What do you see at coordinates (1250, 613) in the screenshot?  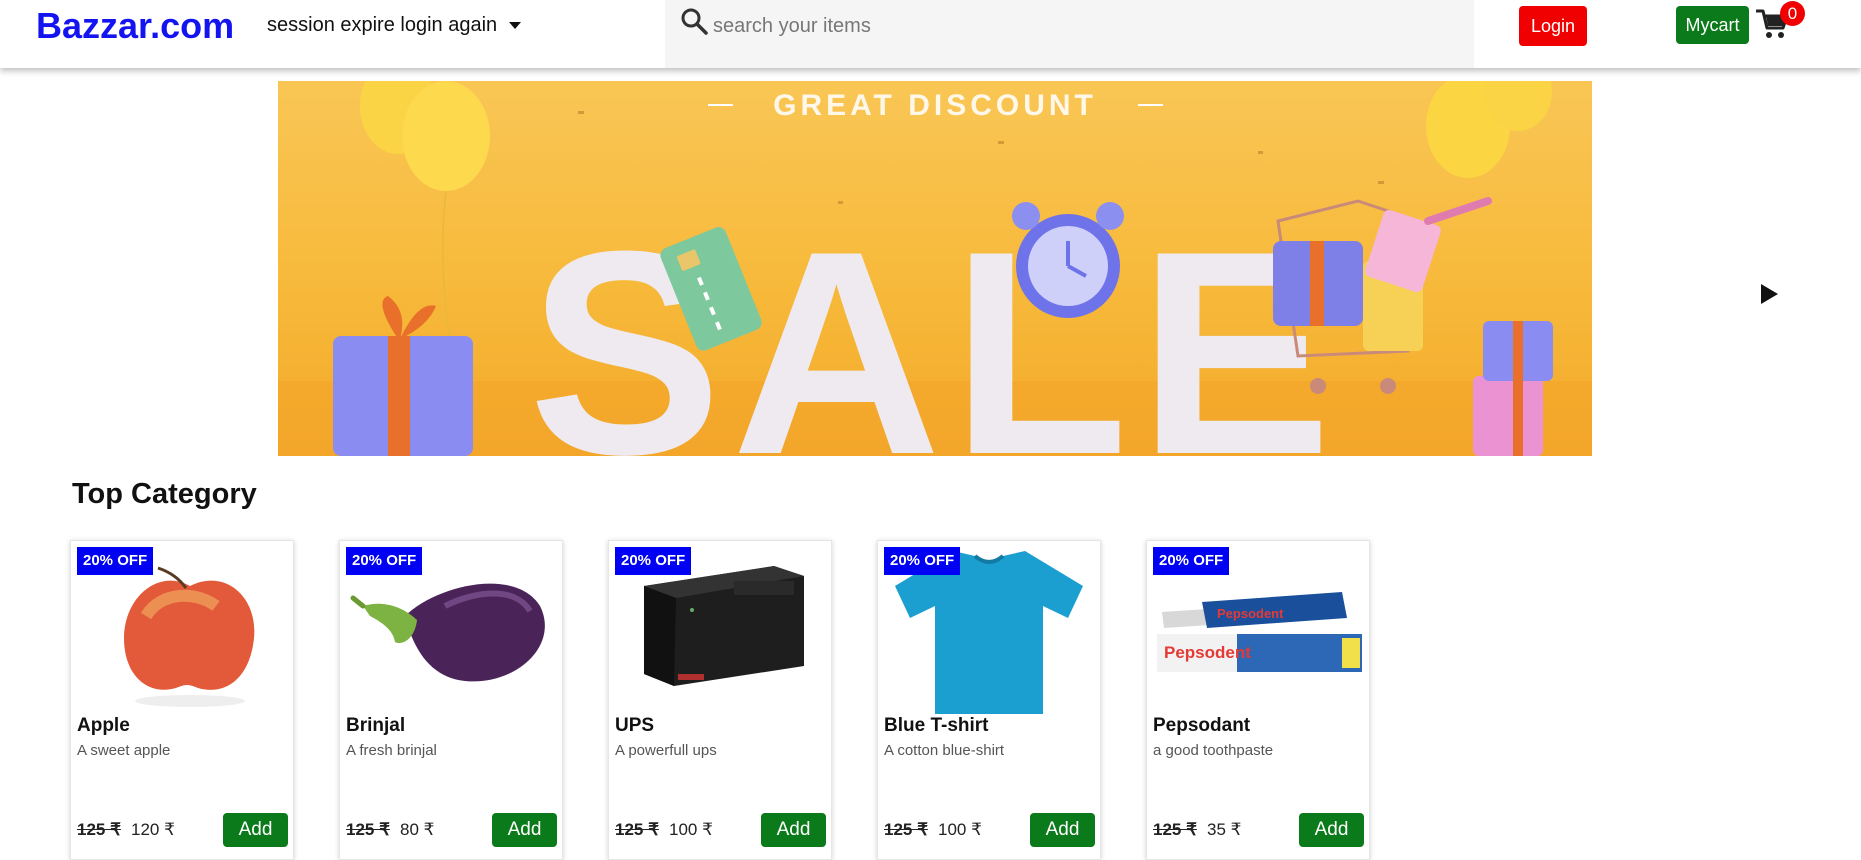 I see `toothpaste-brand-1: Pepsodent` at bounding box center [1250, 613].